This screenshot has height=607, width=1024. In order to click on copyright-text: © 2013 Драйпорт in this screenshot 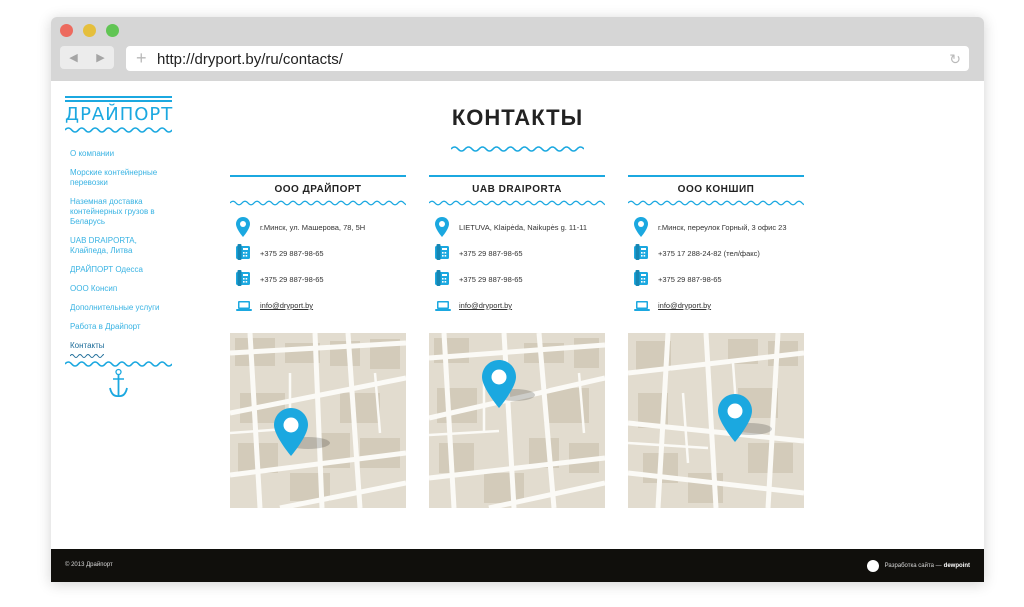, I will do `click(89, 565)`.